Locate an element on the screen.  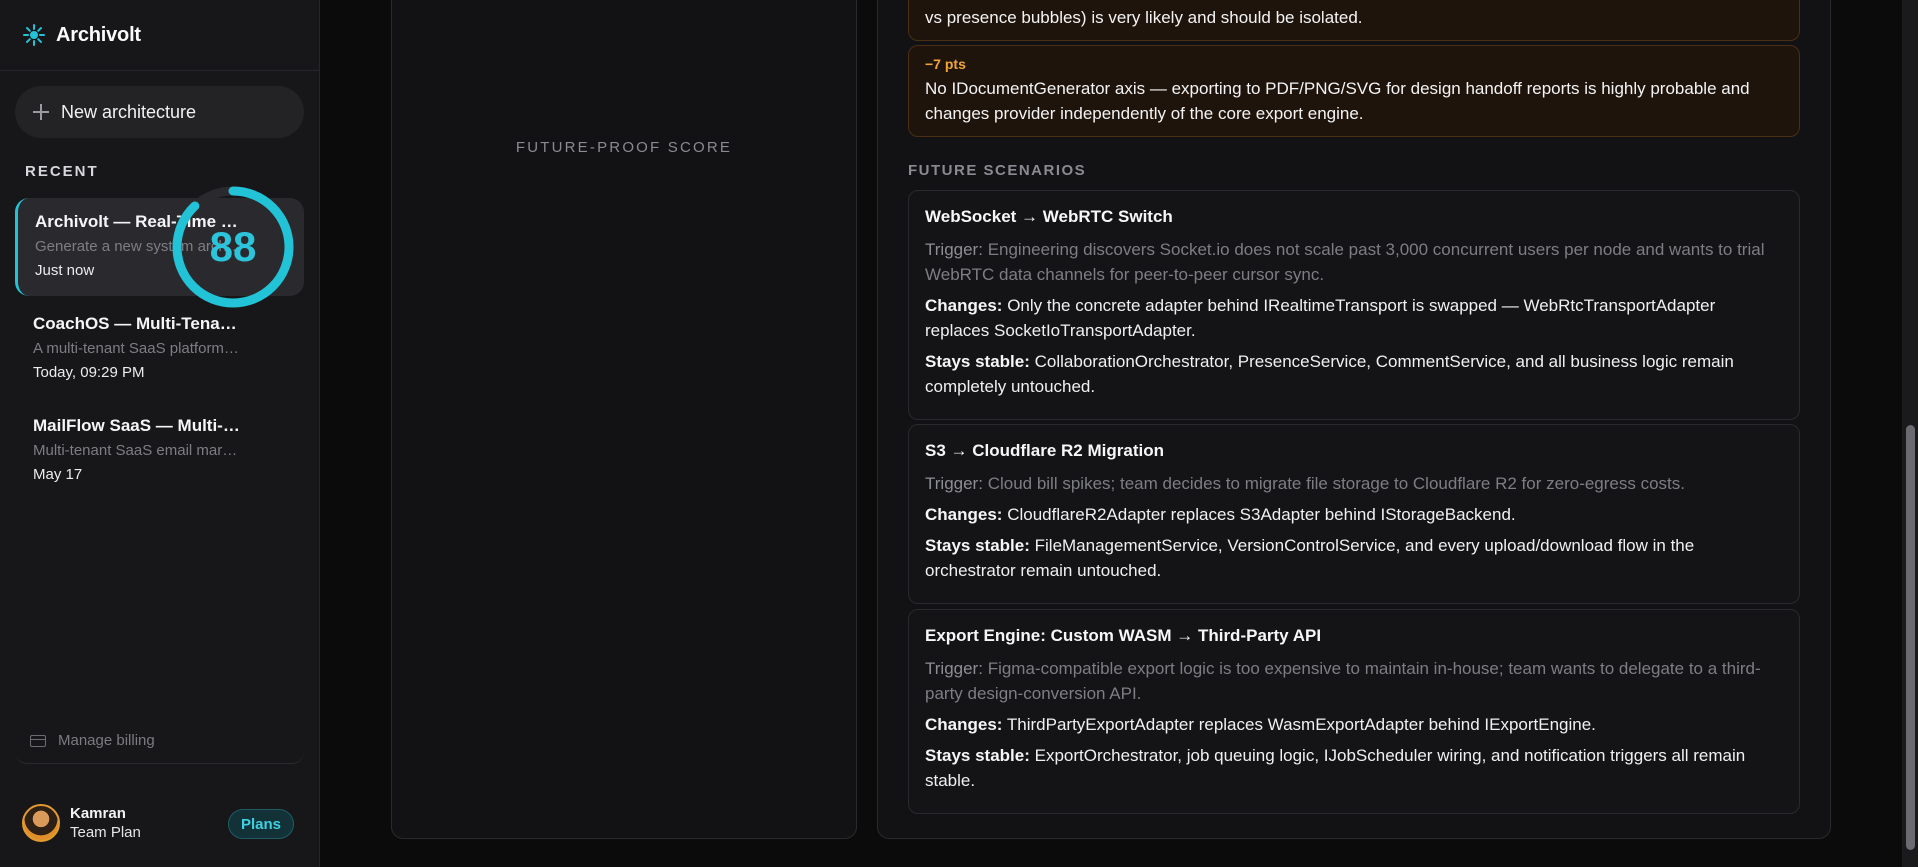
scenario-title: WebSocket → WebRTC Switch is located at coordinates (1049, 216).